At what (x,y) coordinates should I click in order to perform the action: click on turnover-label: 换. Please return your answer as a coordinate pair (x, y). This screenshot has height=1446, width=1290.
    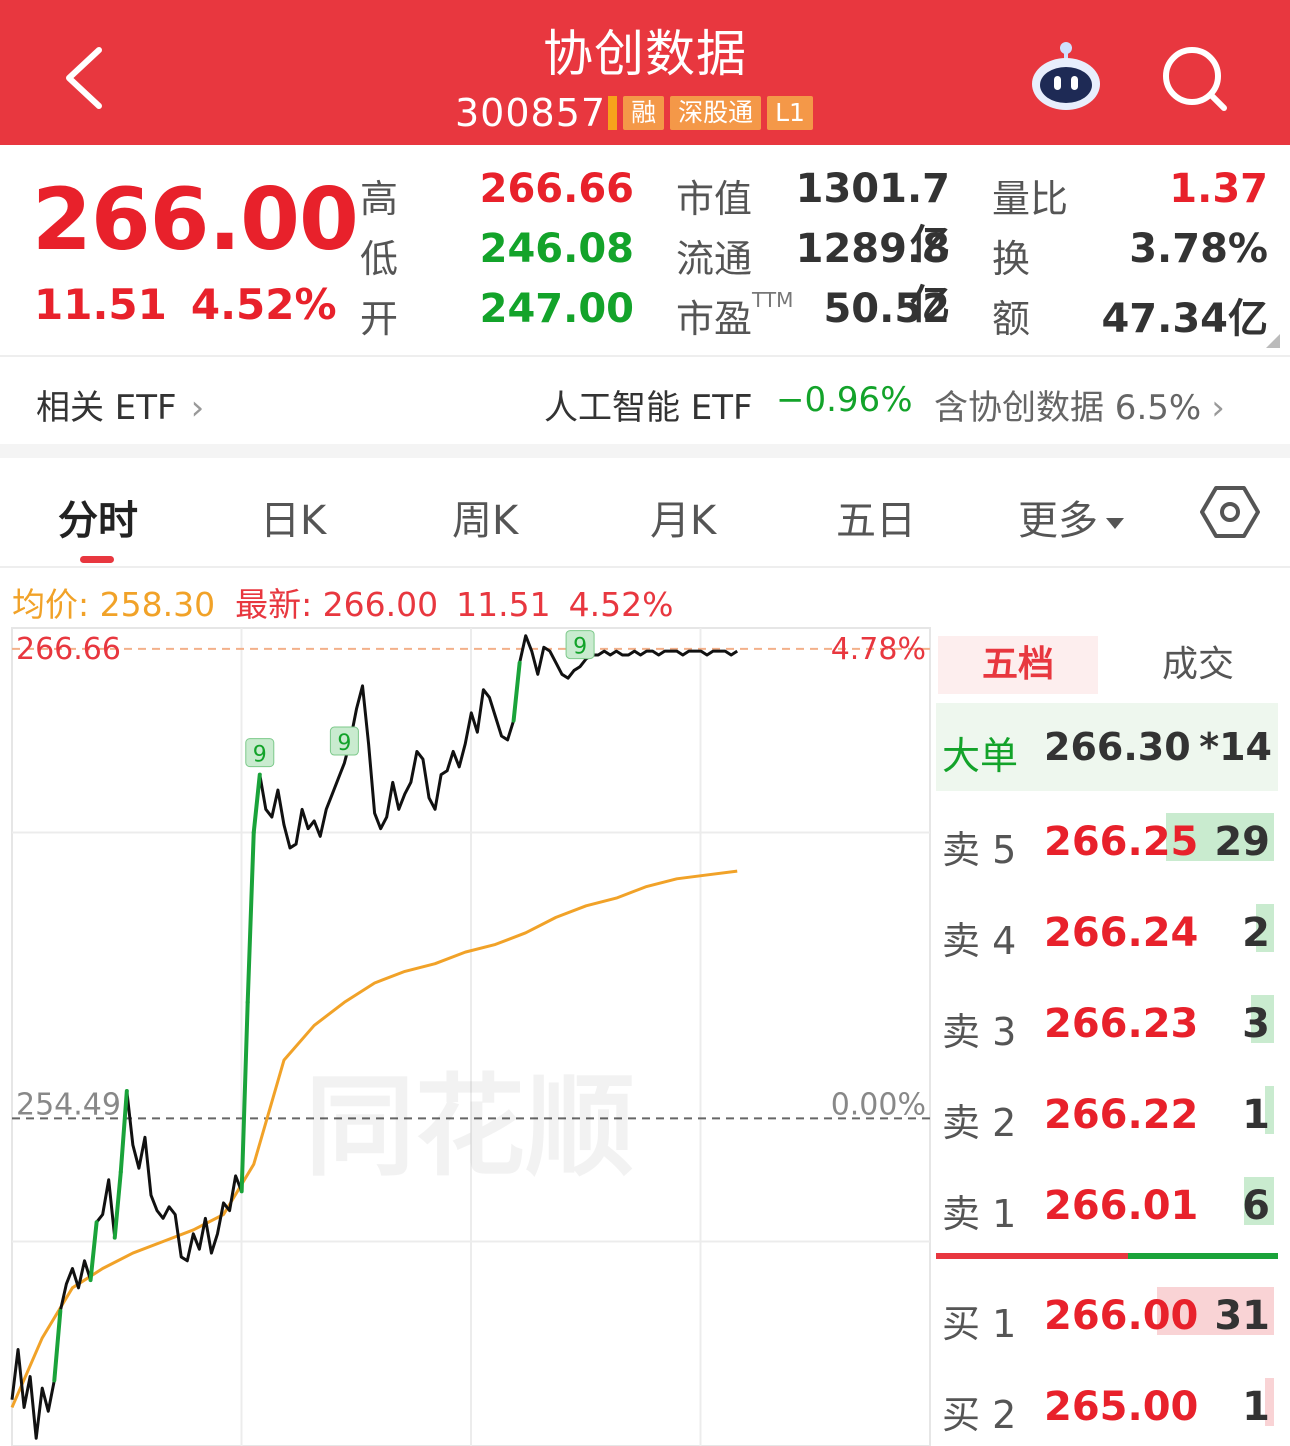
    Looking at the image, I should click on (1011, 259).